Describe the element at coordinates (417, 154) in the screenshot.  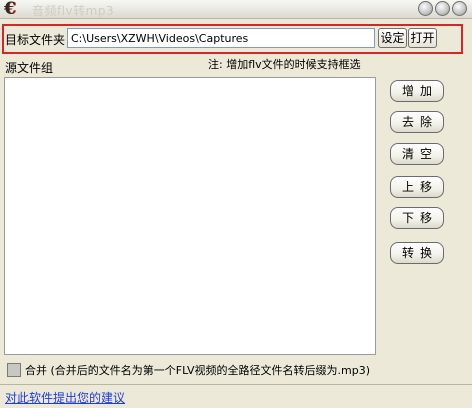
I see `clear-button: 清空` at that location.